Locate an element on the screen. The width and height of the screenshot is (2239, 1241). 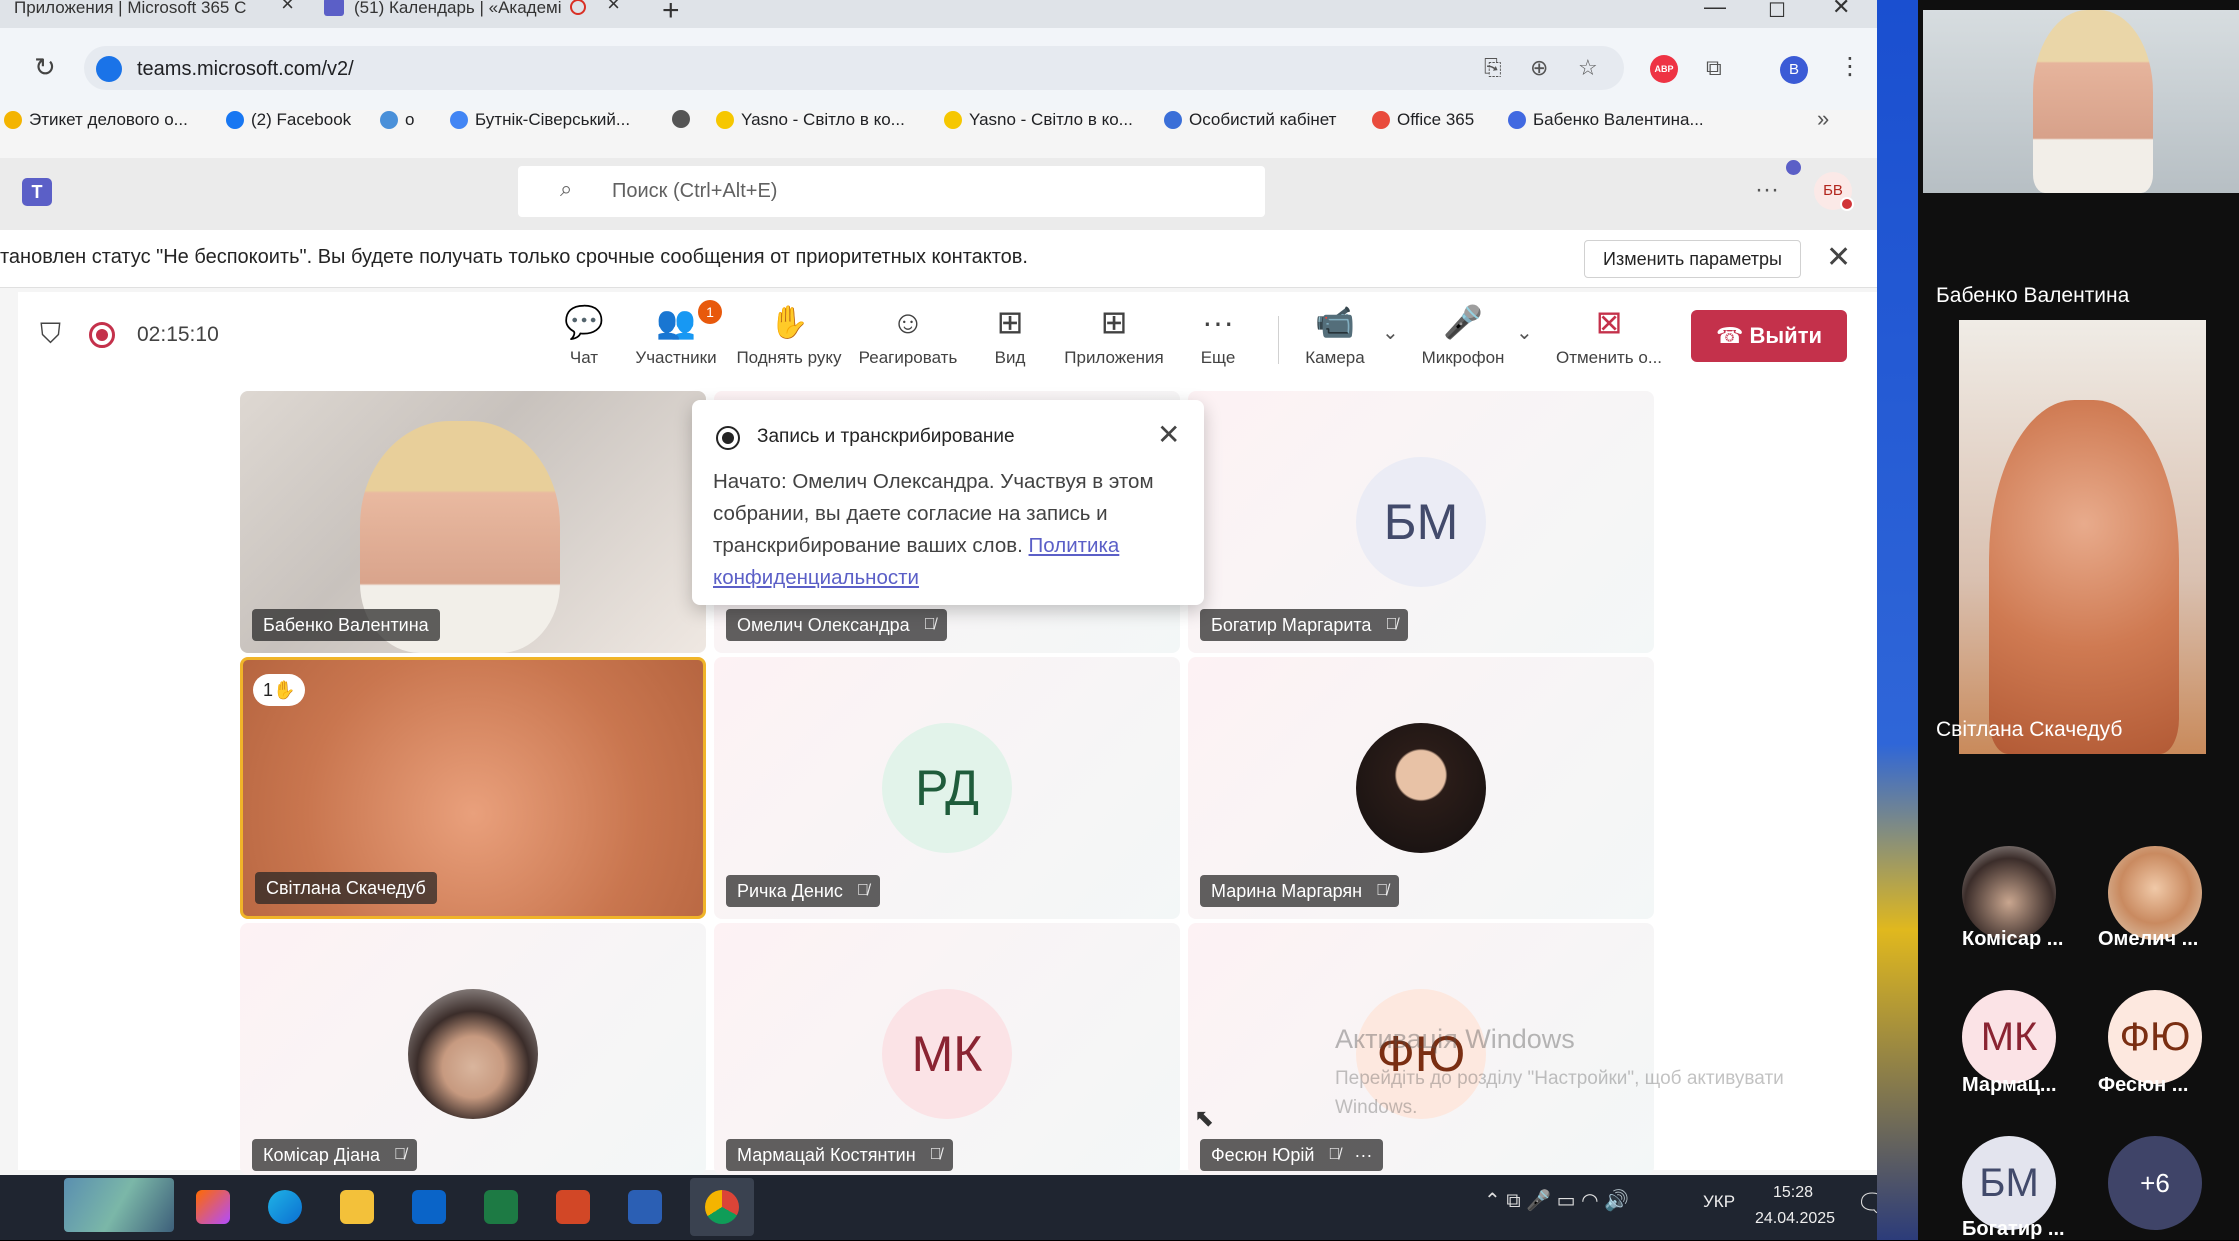
participant-avatar: РД is located at coordinates (947, 788).